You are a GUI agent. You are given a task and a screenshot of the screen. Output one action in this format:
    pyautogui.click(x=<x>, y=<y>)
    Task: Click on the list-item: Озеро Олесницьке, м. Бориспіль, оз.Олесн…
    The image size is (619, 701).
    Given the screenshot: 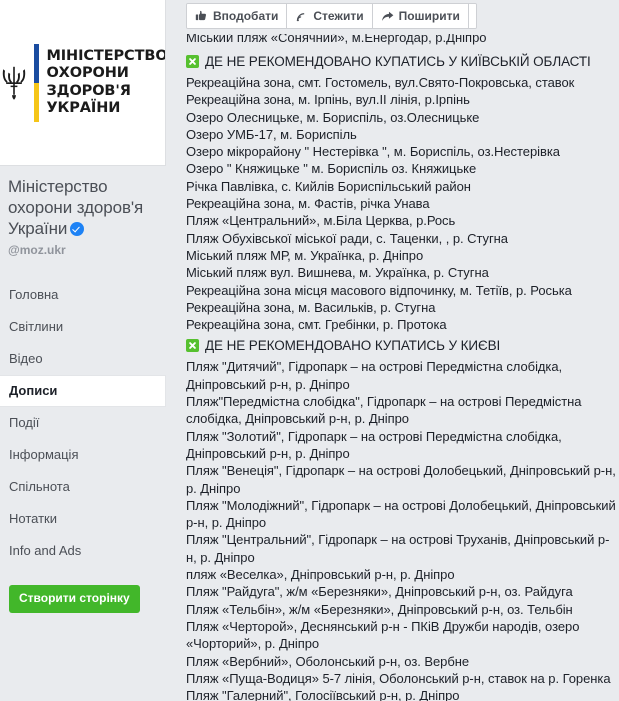 What is the action you would take?
    pyautogui.click(x=333, y=117)
    